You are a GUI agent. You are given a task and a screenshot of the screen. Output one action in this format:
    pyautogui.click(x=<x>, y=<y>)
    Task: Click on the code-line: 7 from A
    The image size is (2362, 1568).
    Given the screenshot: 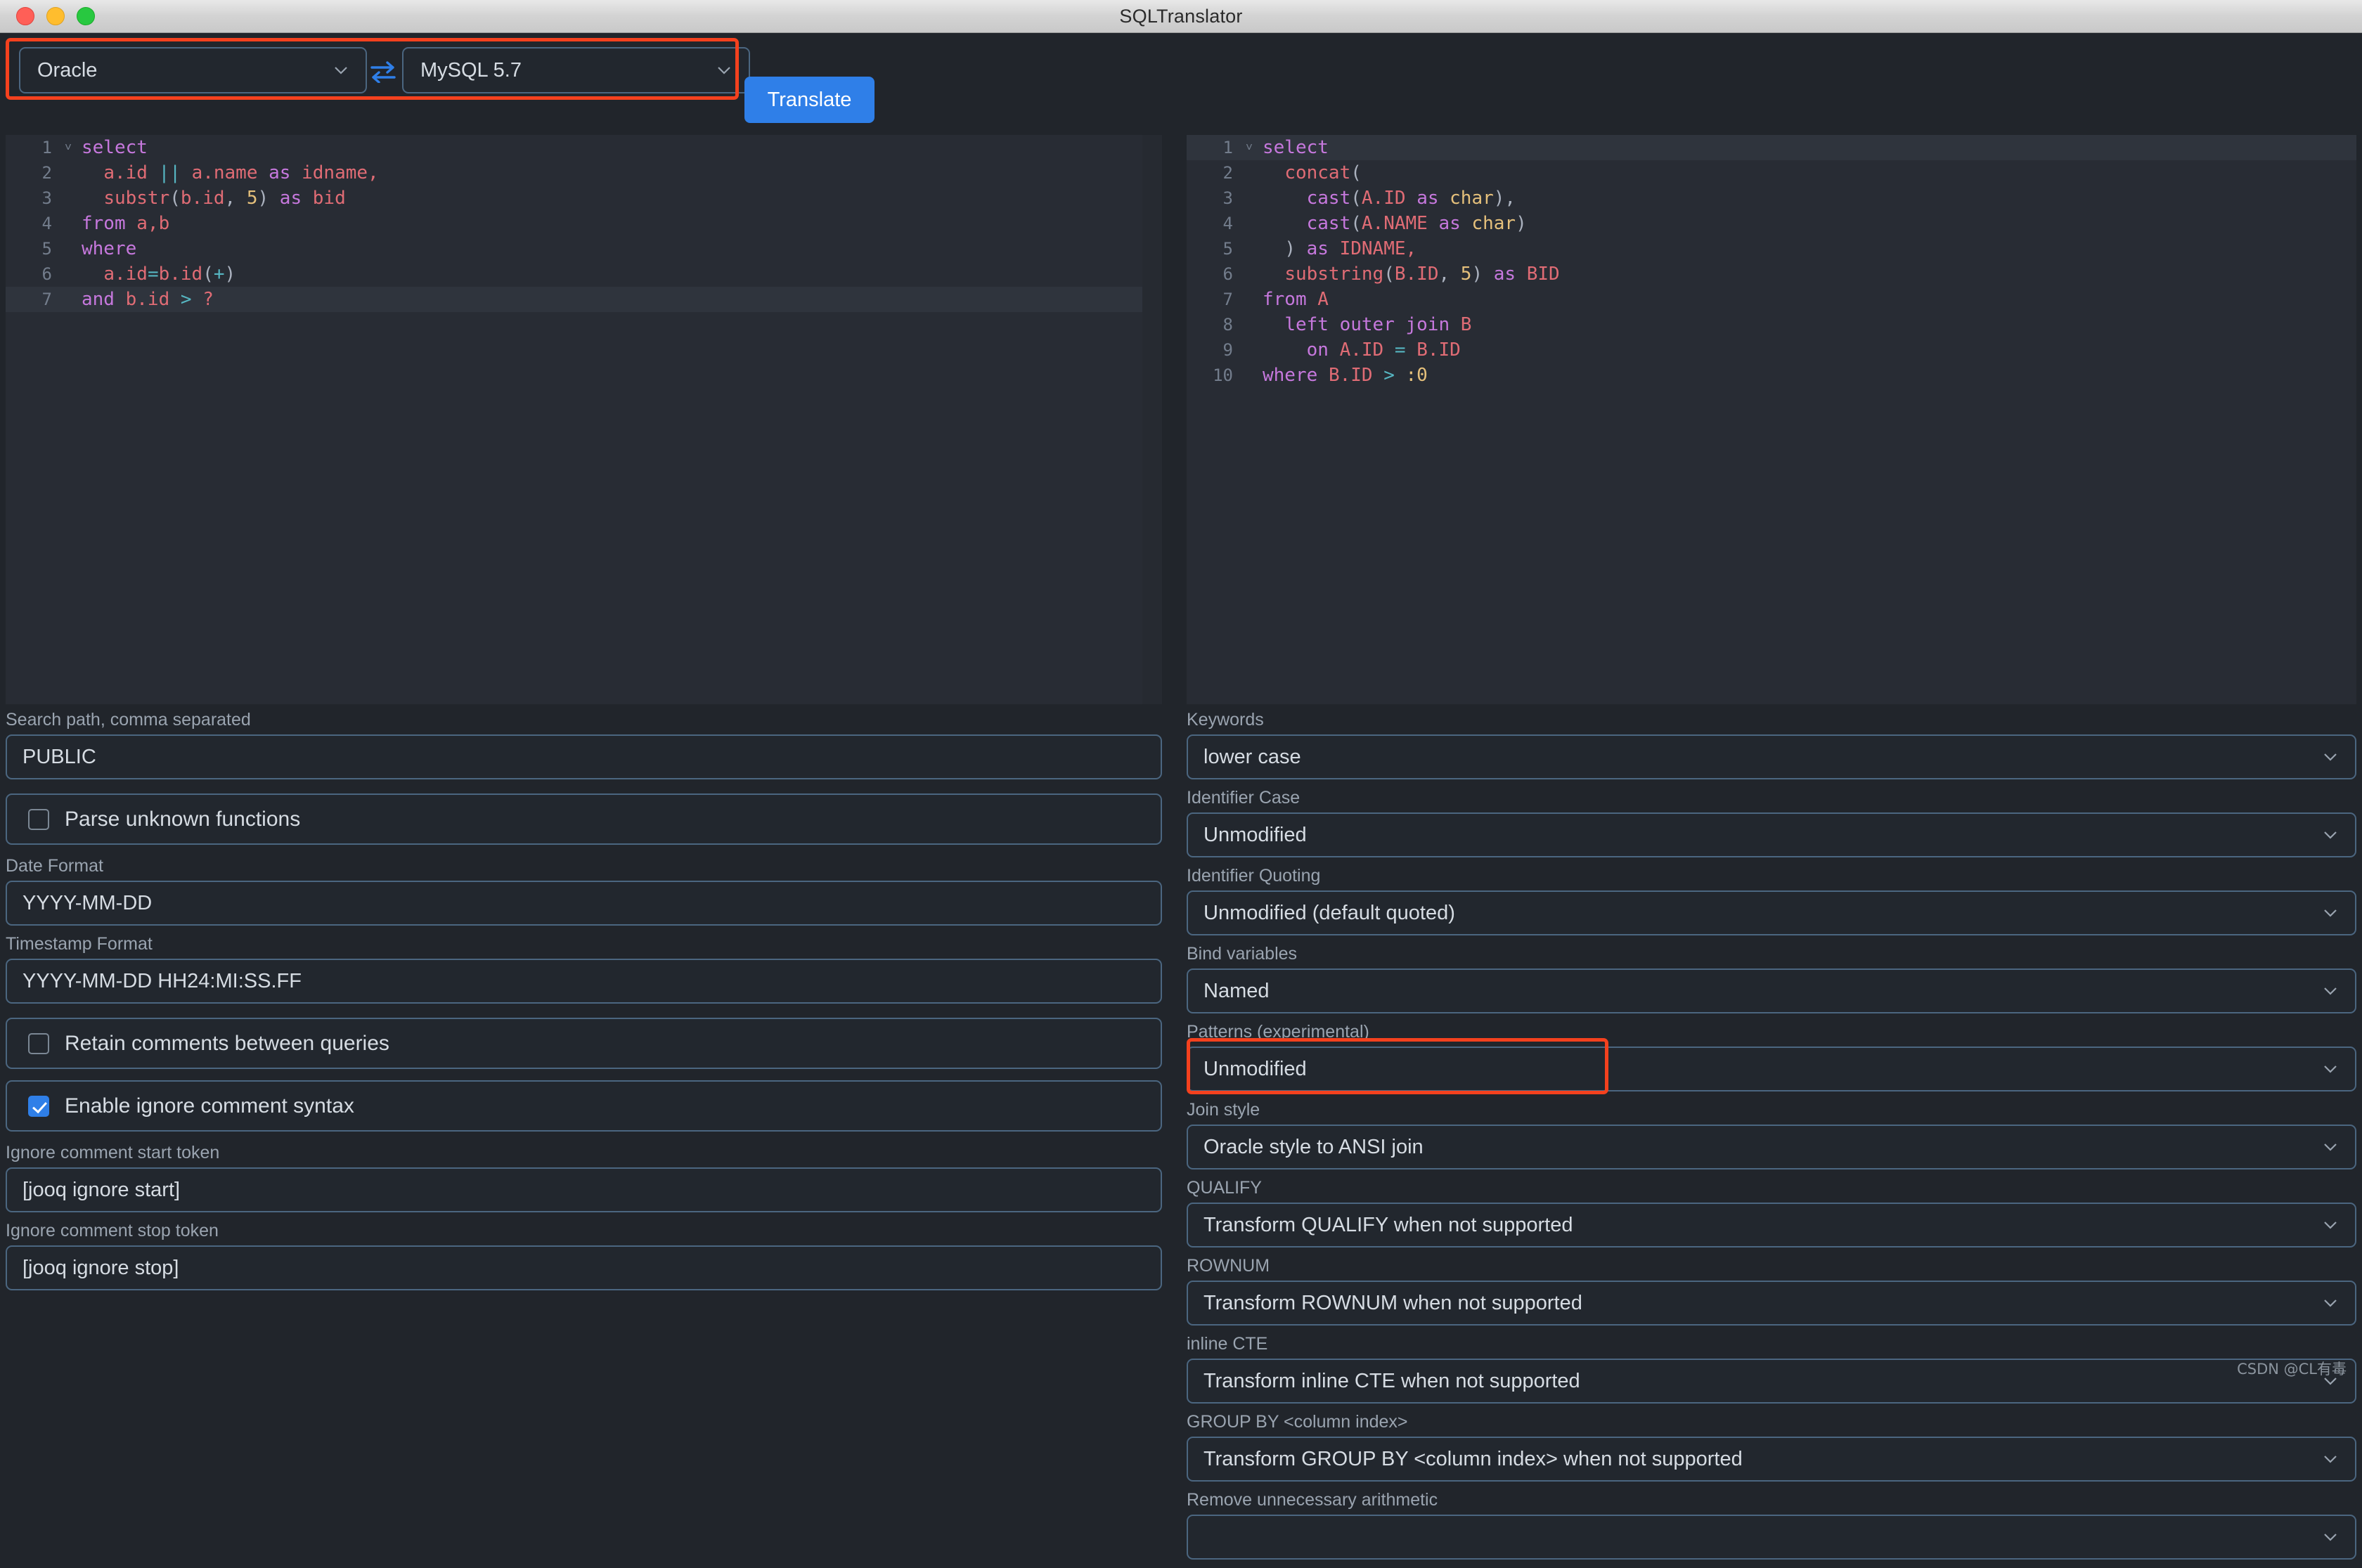 What is the action you would take?
    pyautogui.click(x=1771, y=299)
    